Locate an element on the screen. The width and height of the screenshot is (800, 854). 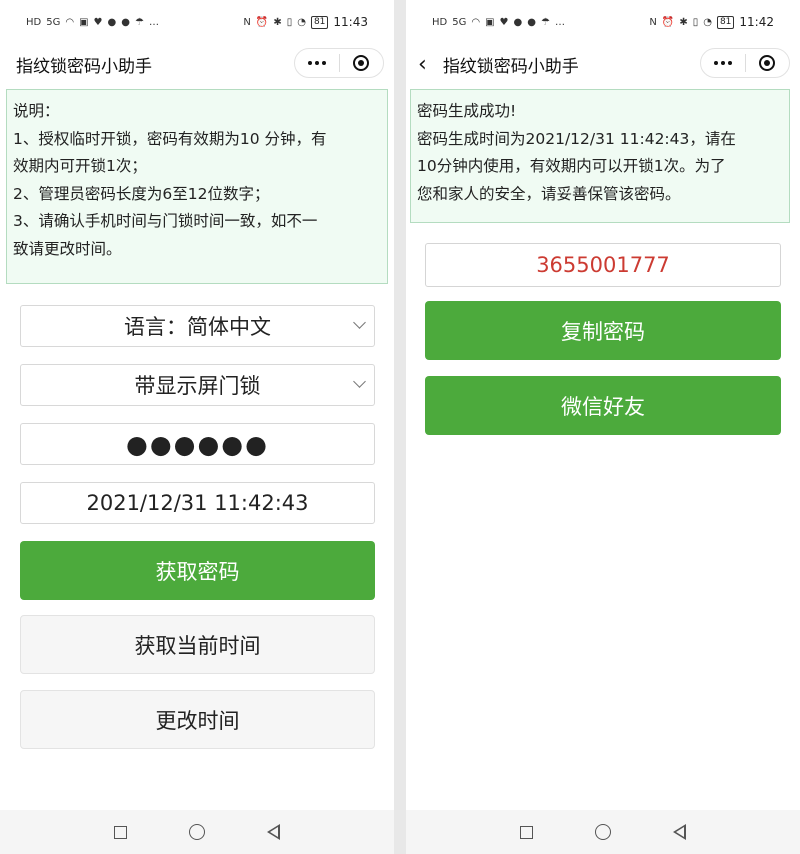
get-password-label: 获取密码 is located at coordinates (197, 571).